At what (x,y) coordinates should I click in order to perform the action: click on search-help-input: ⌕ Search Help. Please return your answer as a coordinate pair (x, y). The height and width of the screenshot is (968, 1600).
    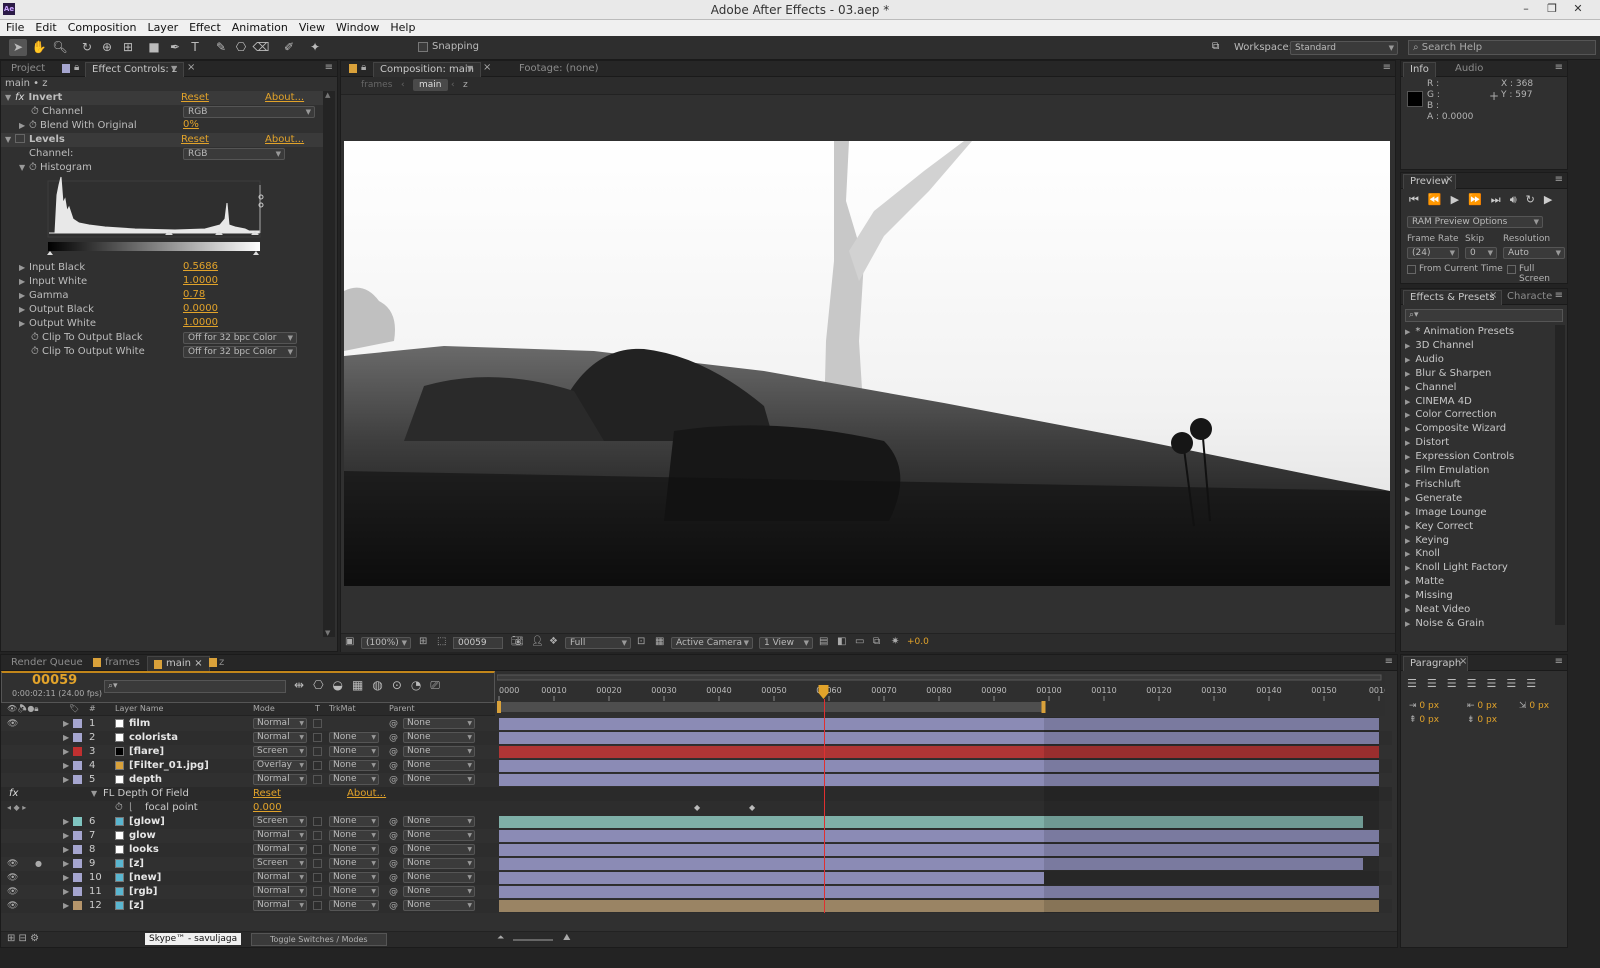
    Looking at the image, I should click on (1502, 47).